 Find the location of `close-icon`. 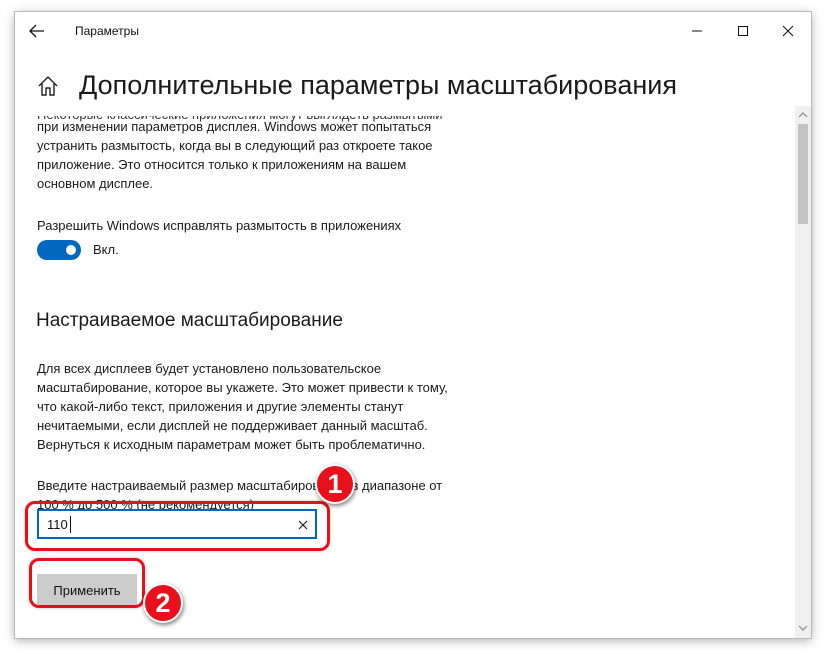

close-icon is located at coordinates (788, 31).